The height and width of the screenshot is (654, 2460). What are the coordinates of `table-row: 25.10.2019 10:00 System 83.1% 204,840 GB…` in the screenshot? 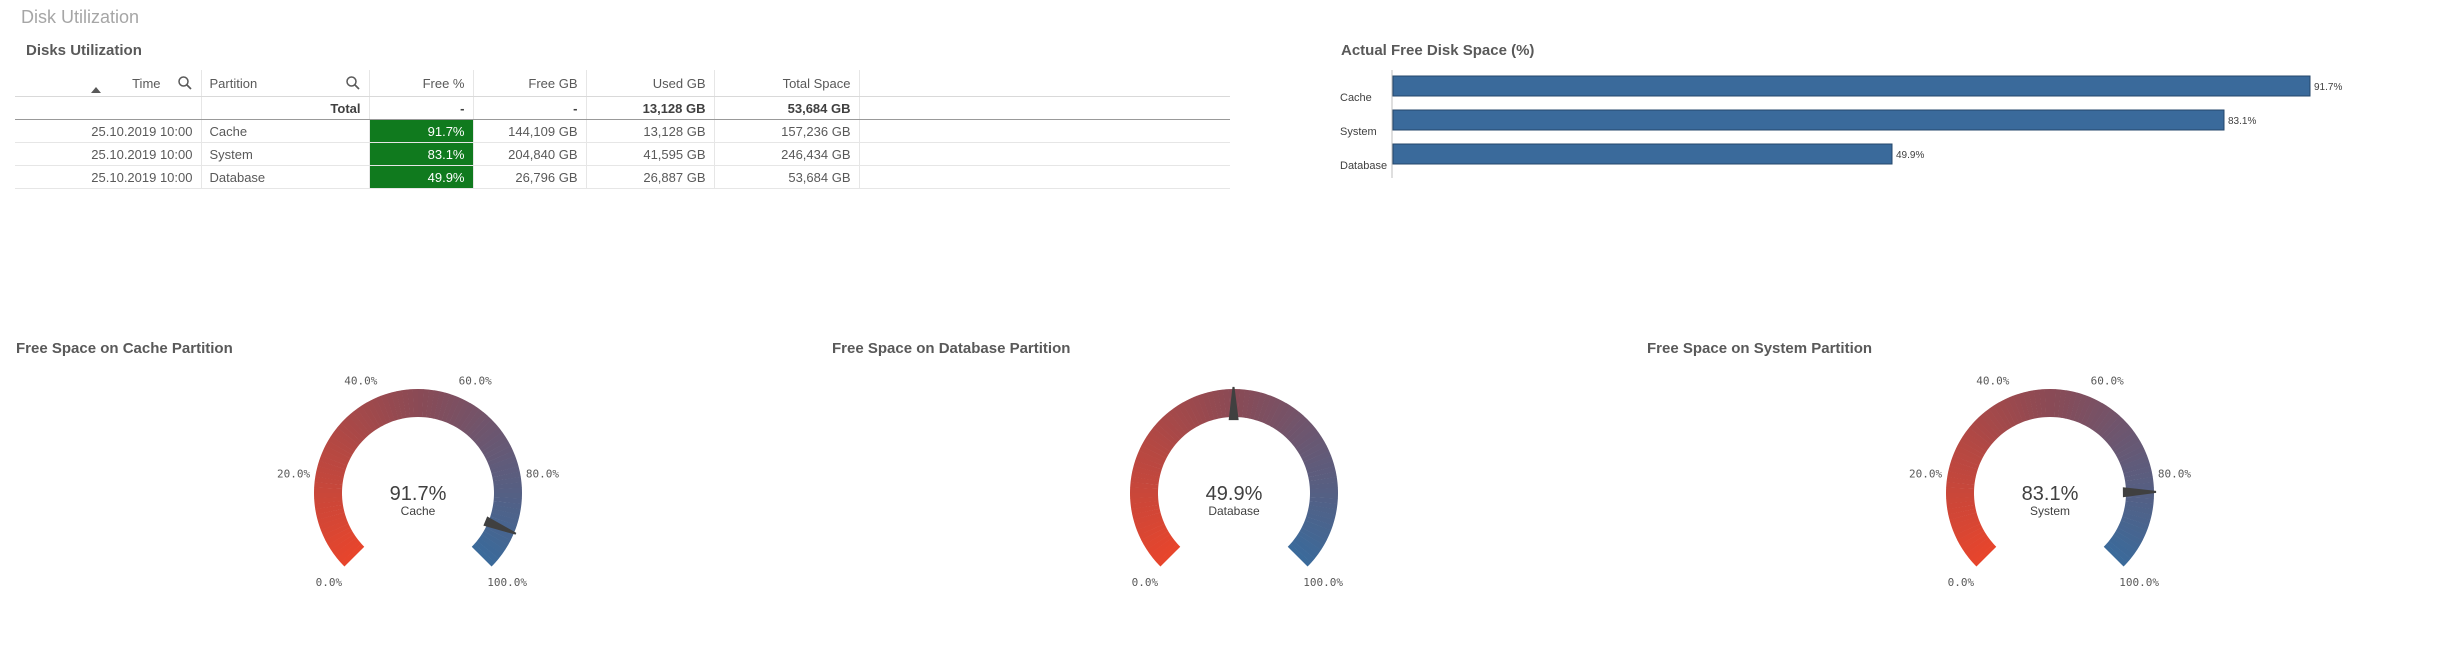 It's located at (622, 154).